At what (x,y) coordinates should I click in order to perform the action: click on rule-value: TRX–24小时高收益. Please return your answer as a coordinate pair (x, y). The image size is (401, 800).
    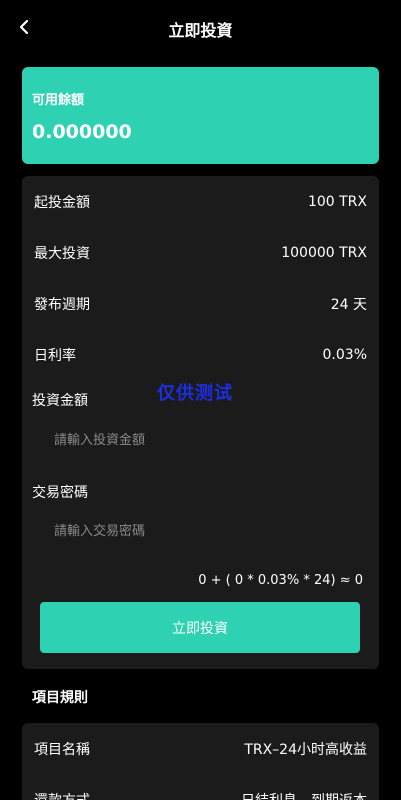
    Looking at the image, I should click on (305, 750).